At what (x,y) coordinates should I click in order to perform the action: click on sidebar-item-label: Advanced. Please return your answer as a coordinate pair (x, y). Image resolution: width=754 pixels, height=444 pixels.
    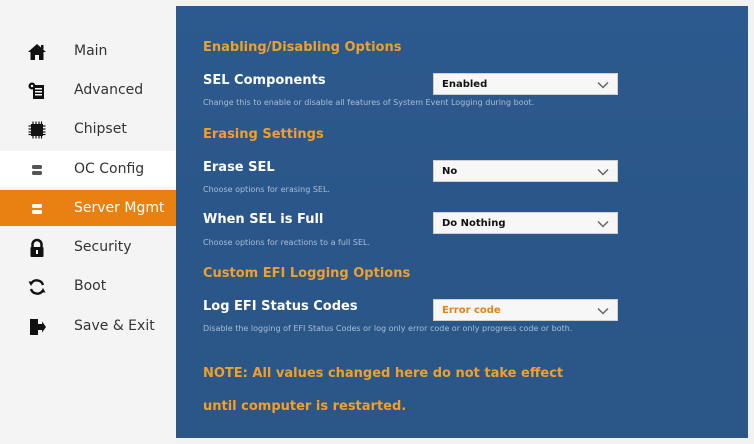
    Looking at the image, I should click on (109, 90).